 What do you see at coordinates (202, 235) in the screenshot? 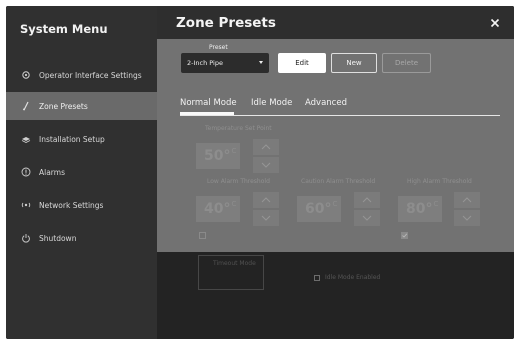
I see `low-alarm-enable-checkbox` at bounding box center [202, 235].